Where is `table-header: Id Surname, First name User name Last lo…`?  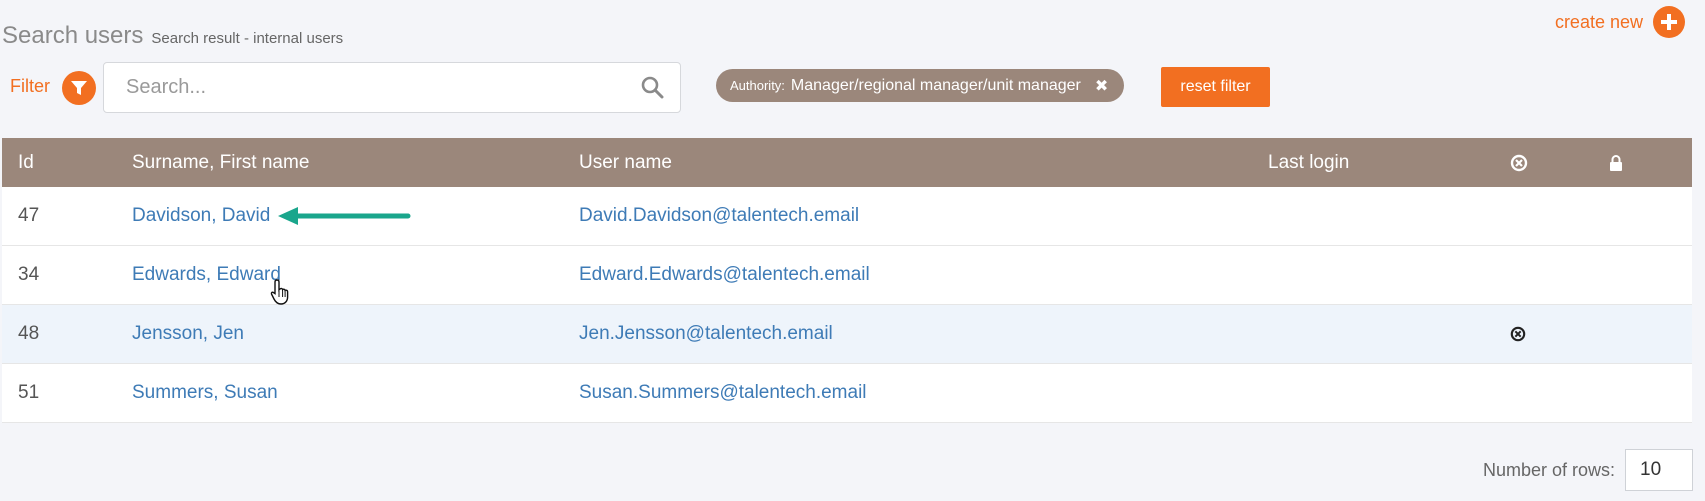
table-header: Id Surname, First name User name Last lo… is located at coordinates (847, 162).